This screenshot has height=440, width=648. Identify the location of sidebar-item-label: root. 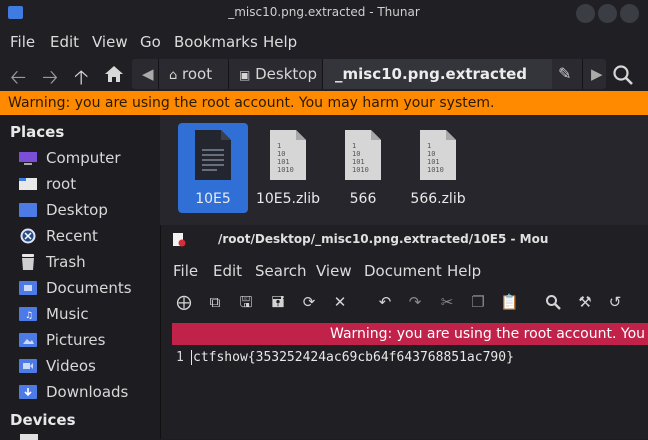
(61, 184).